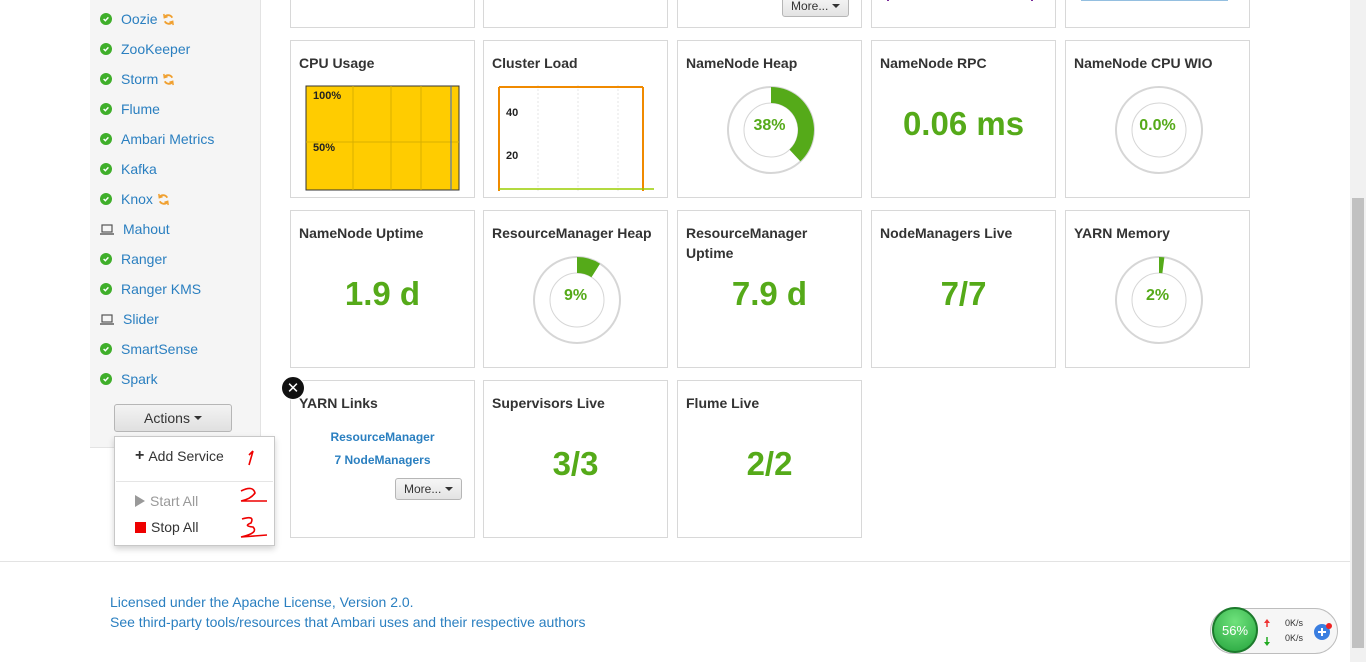 This screenshot has height=662, width=1366. What do you see at coordinates (1358, 423) in the screenshot?
I see `scrollbar-thumb` at bounding box center [1358, 423].